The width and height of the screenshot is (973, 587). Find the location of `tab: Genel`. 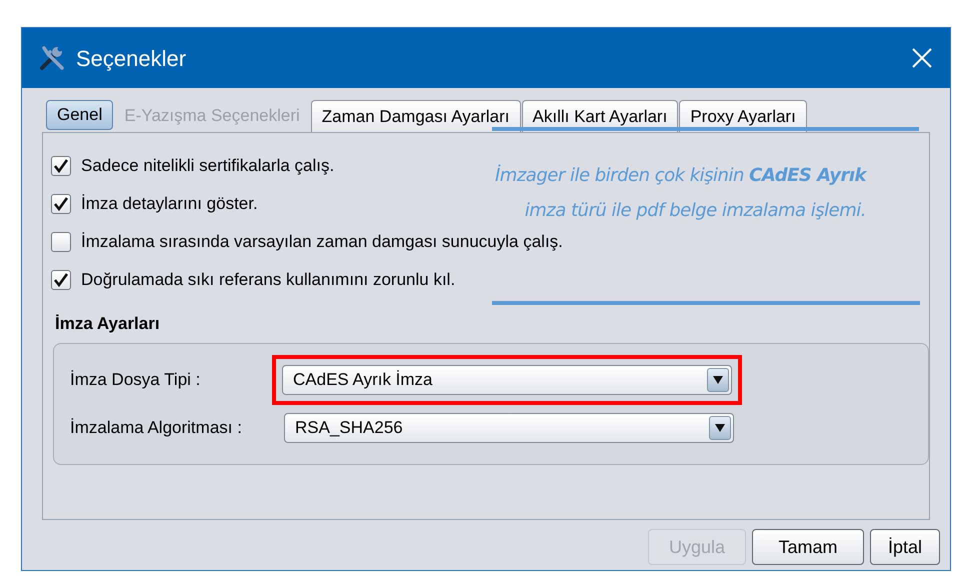

tab: Genel is located at coordinates (80, 115).